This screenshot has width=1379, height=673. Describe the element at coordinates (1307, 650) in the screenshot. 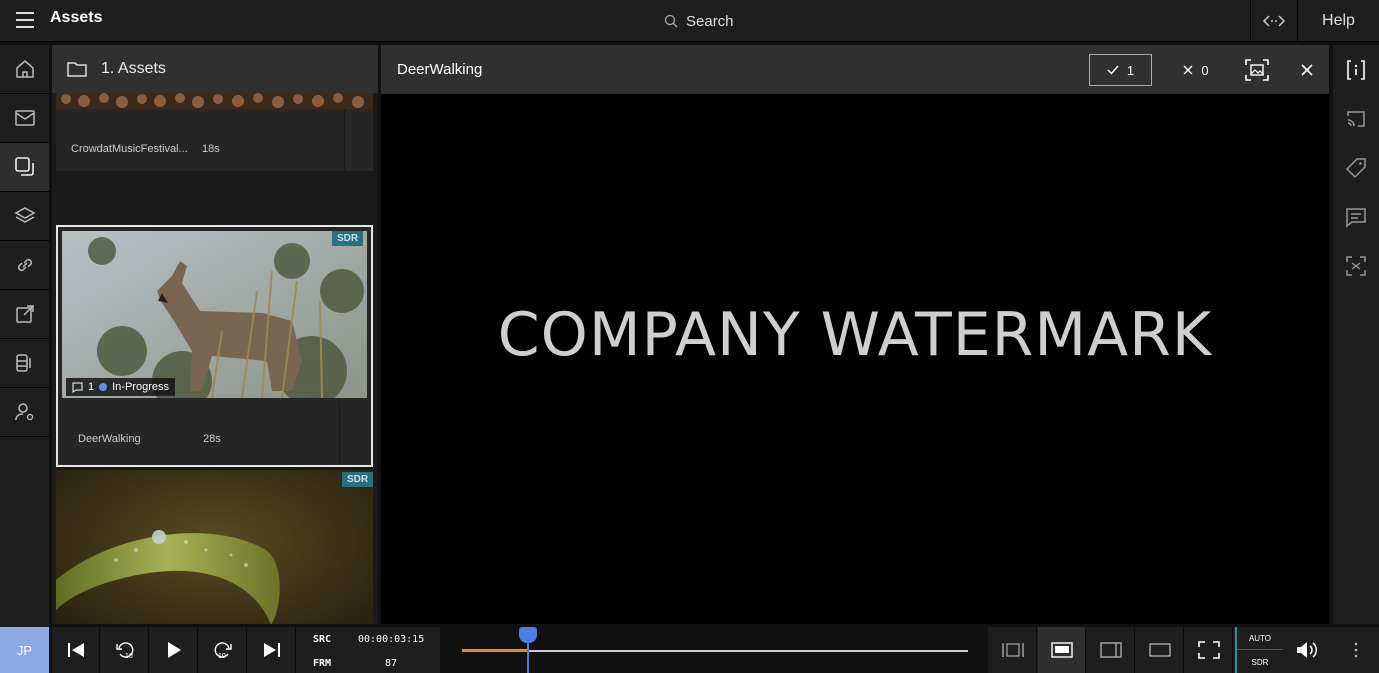

I see `volume-button` at that location.